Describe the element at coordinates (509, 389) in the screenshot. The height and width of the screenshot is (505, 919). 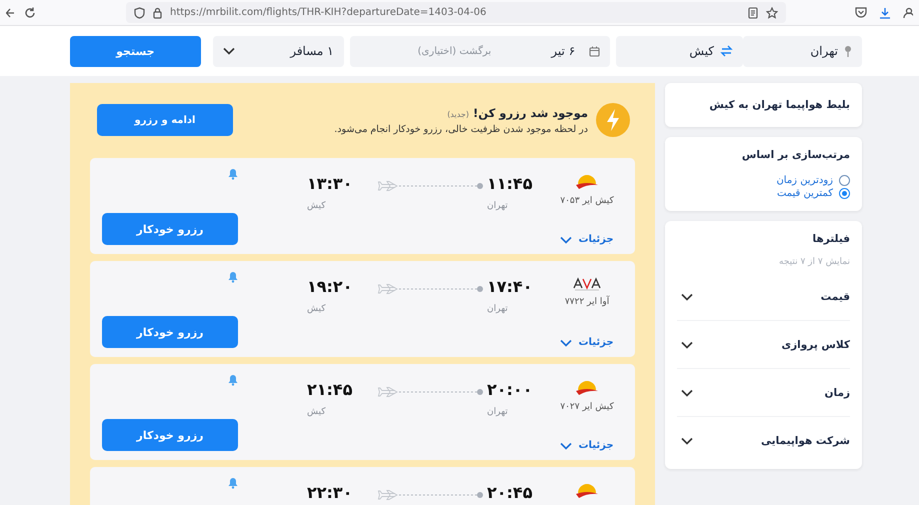
I see `departure-time: ۲۰:۰۰` at that location.